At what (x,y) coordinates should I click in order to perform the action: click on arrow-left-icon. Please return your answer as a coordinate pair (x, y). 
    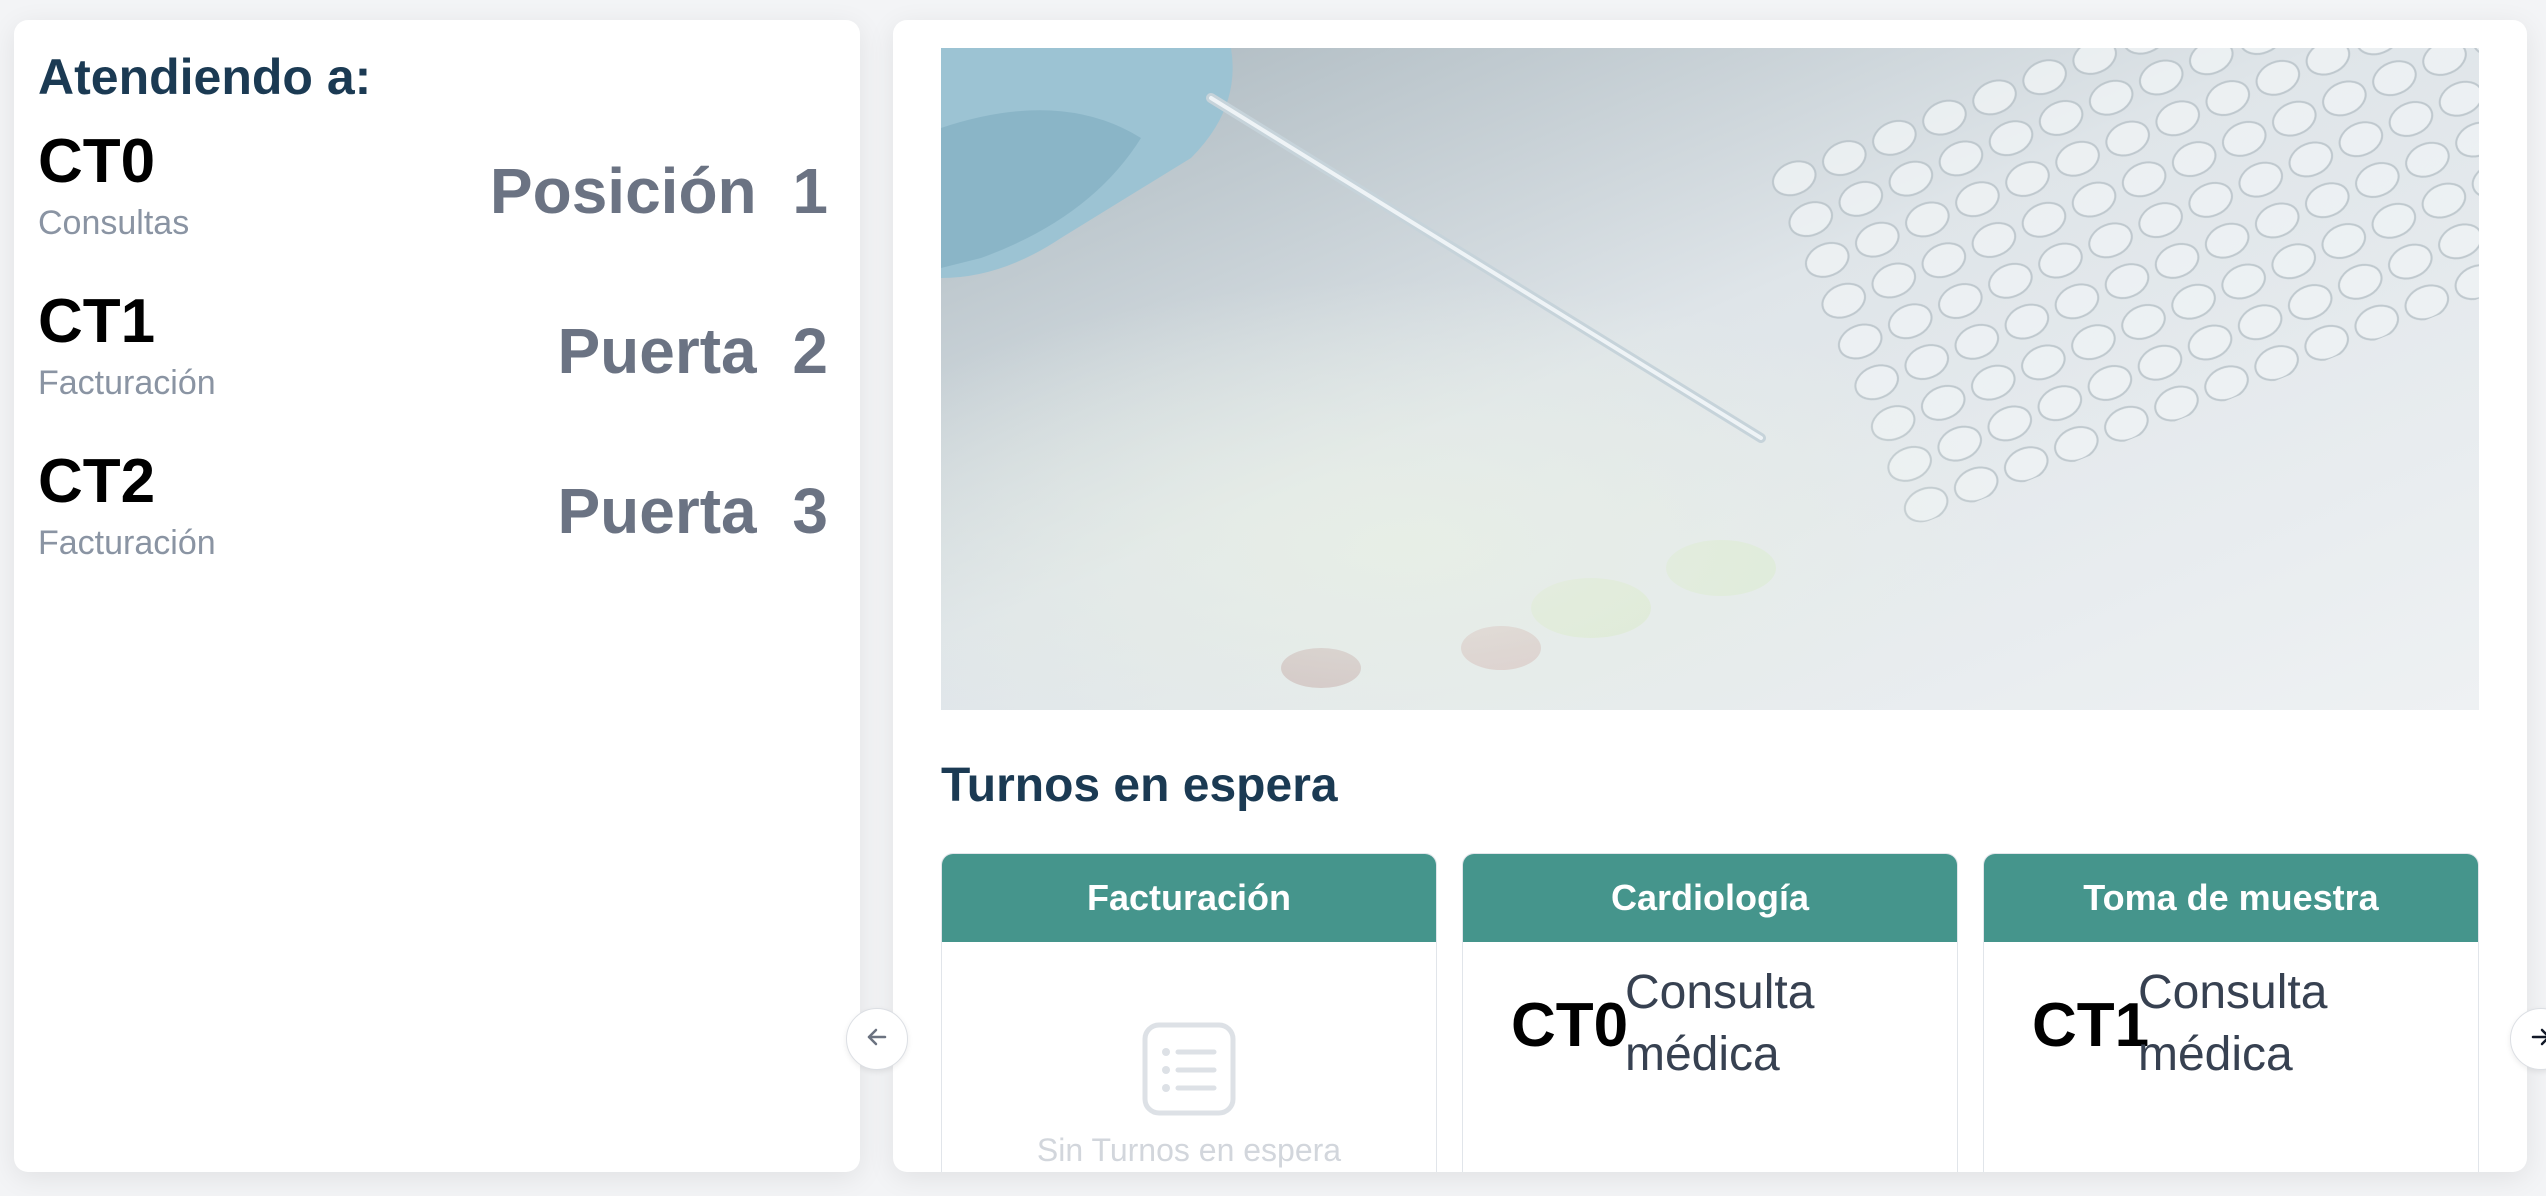
    Looking at the image, I should click on (877, 1039).